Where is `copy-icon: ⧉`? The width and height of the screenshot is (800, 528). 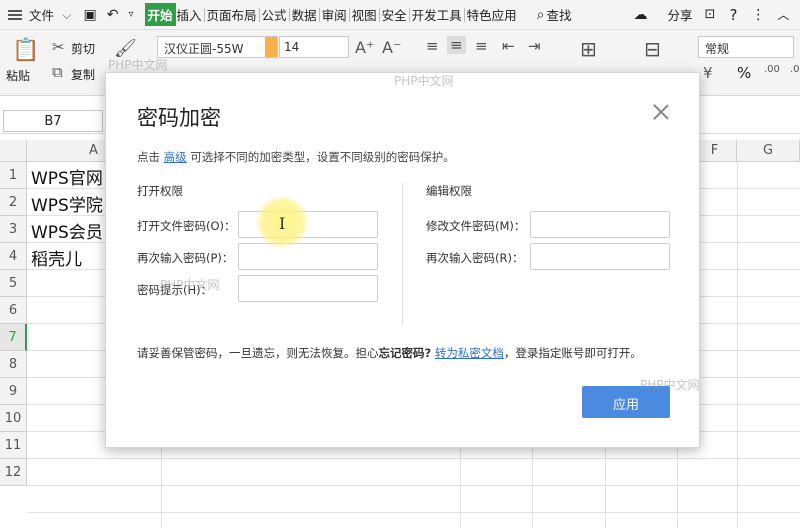 copy-icon: ⧉ is located at coordinates (57, 72).